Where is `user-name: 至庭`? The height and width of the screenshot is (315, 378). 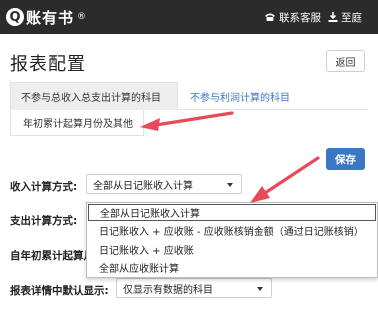
user-name: 至庭 is located at coordinates (351, 17).